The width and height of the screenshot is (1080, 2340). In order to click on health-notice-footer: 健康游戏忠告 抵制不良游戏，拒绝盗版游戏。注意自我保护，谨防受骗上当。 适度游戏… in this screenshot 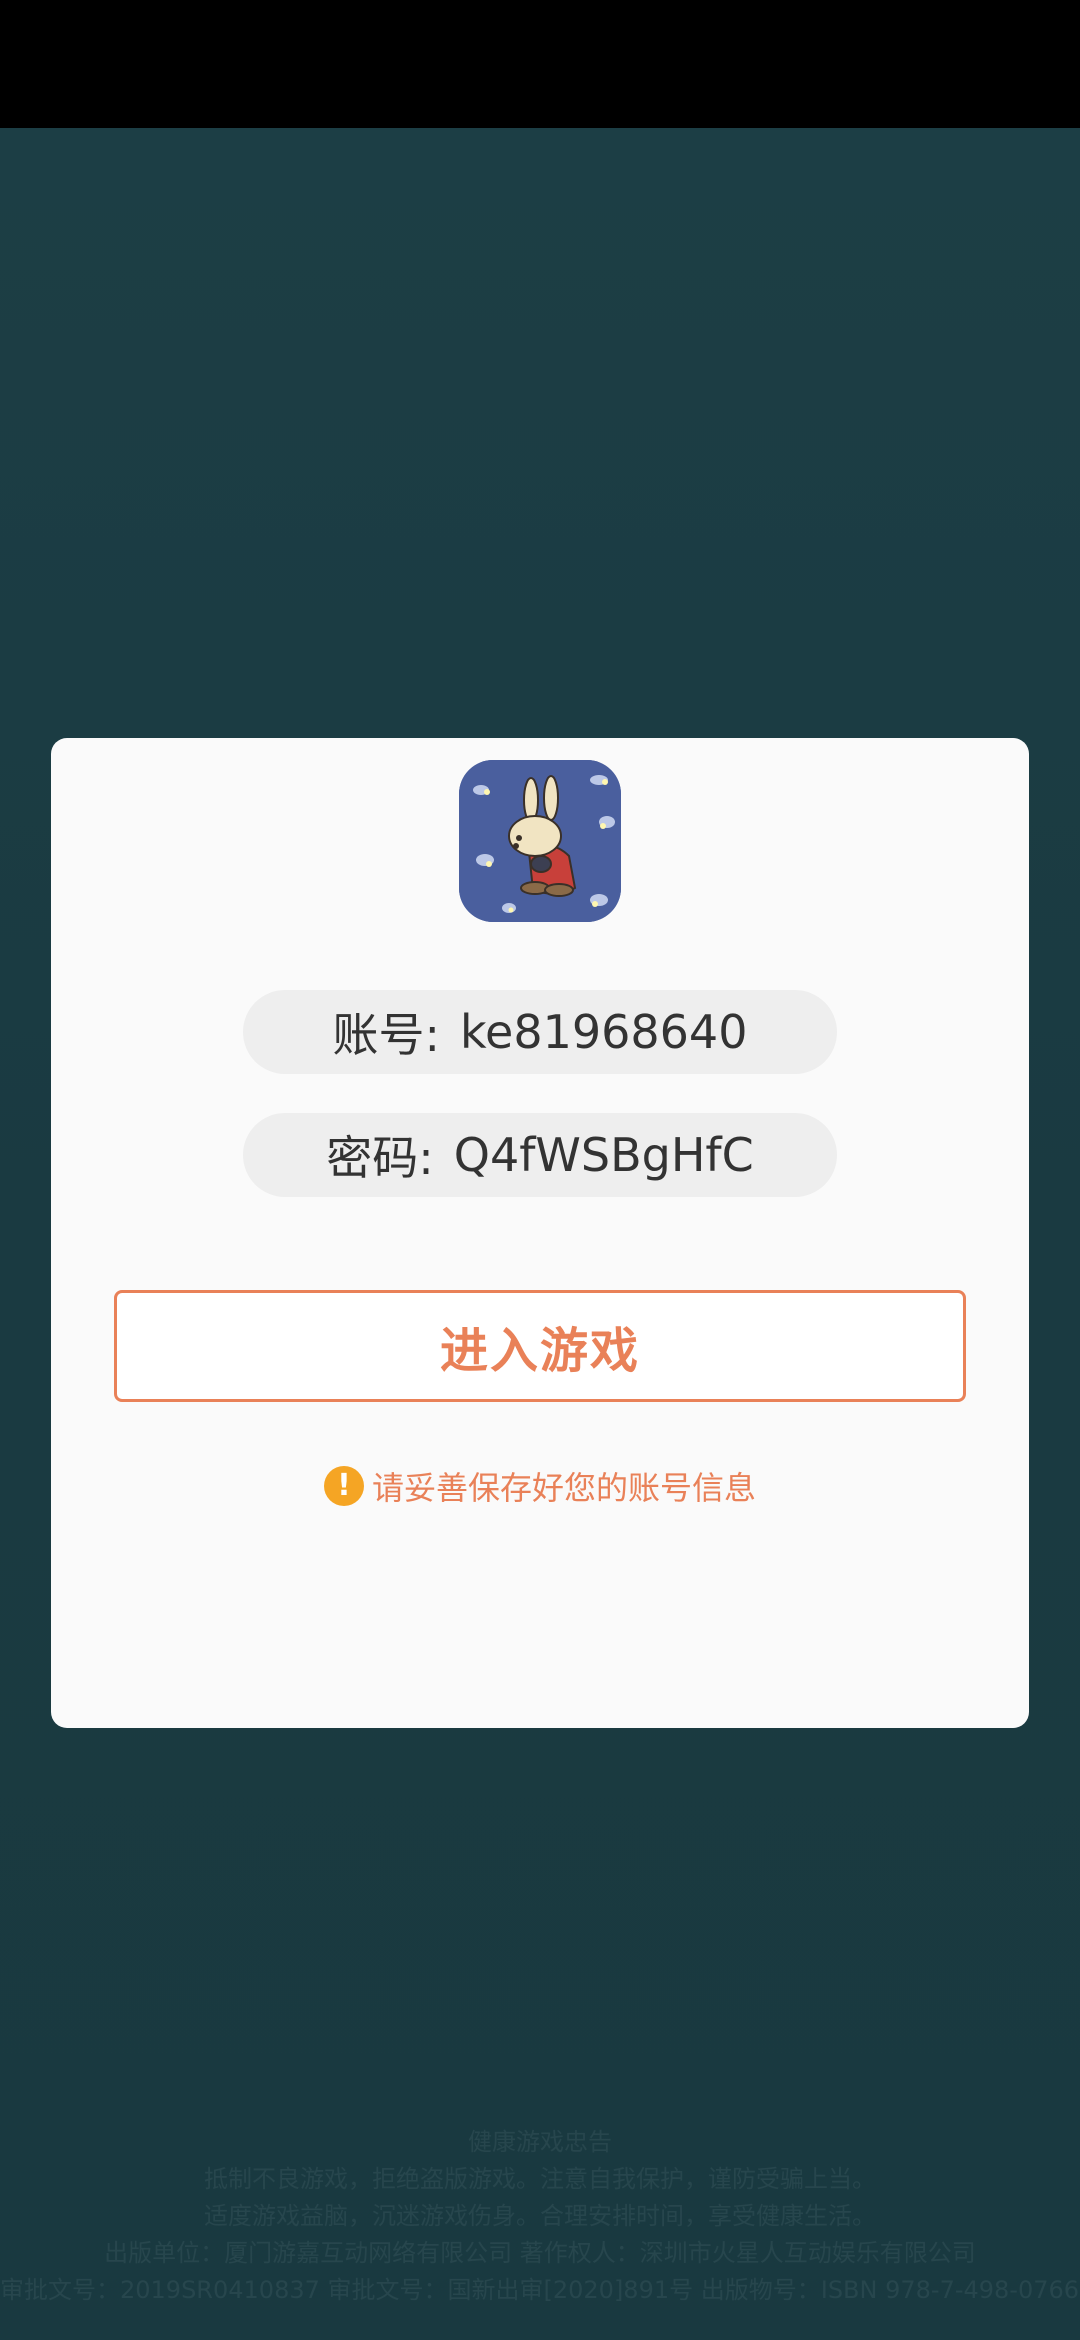, I will do `click(540, 2216)`.